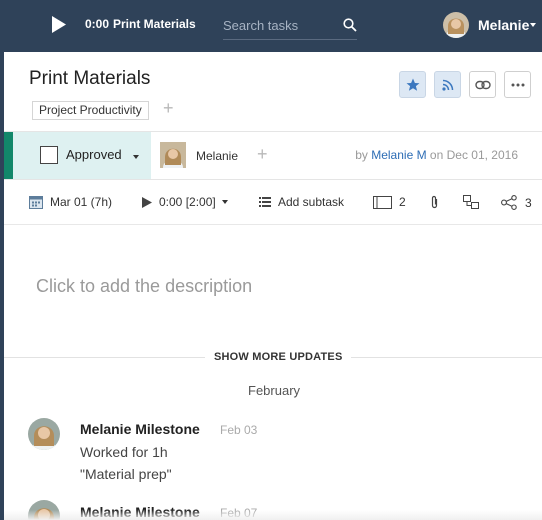  Describe the element at coordinates (350, 25) in the screenshot. I see `search-icon` at that location.